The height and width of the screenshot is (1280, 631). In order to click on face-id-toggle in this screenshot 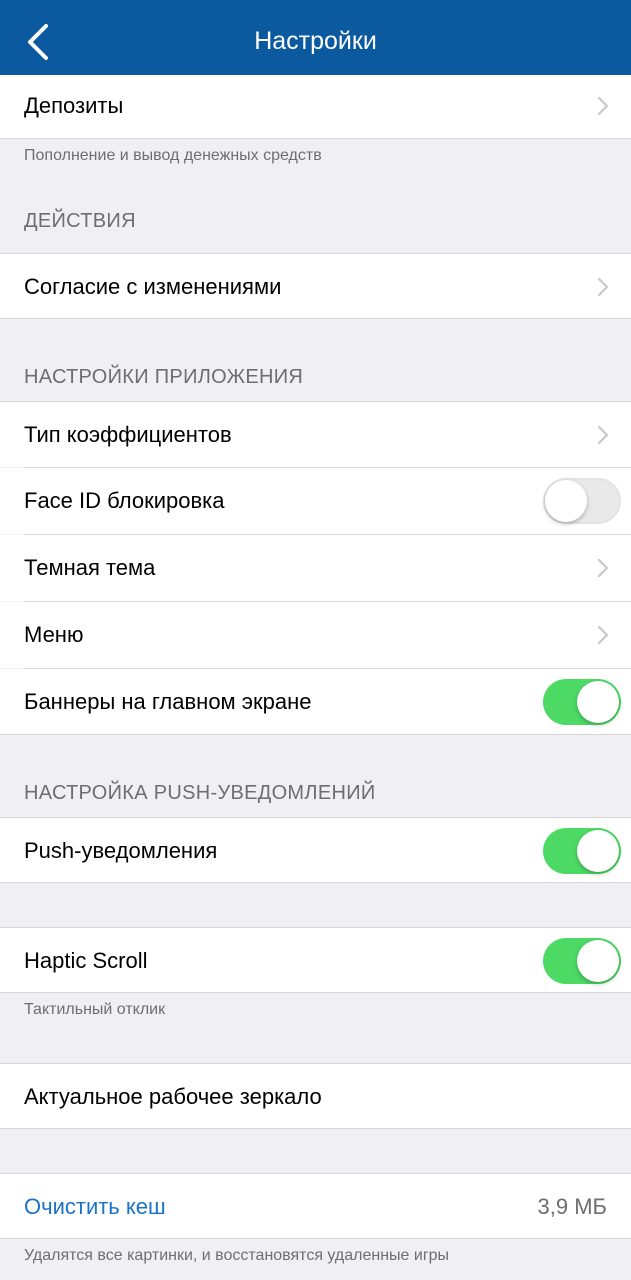, I will do `click(582, 501)`.